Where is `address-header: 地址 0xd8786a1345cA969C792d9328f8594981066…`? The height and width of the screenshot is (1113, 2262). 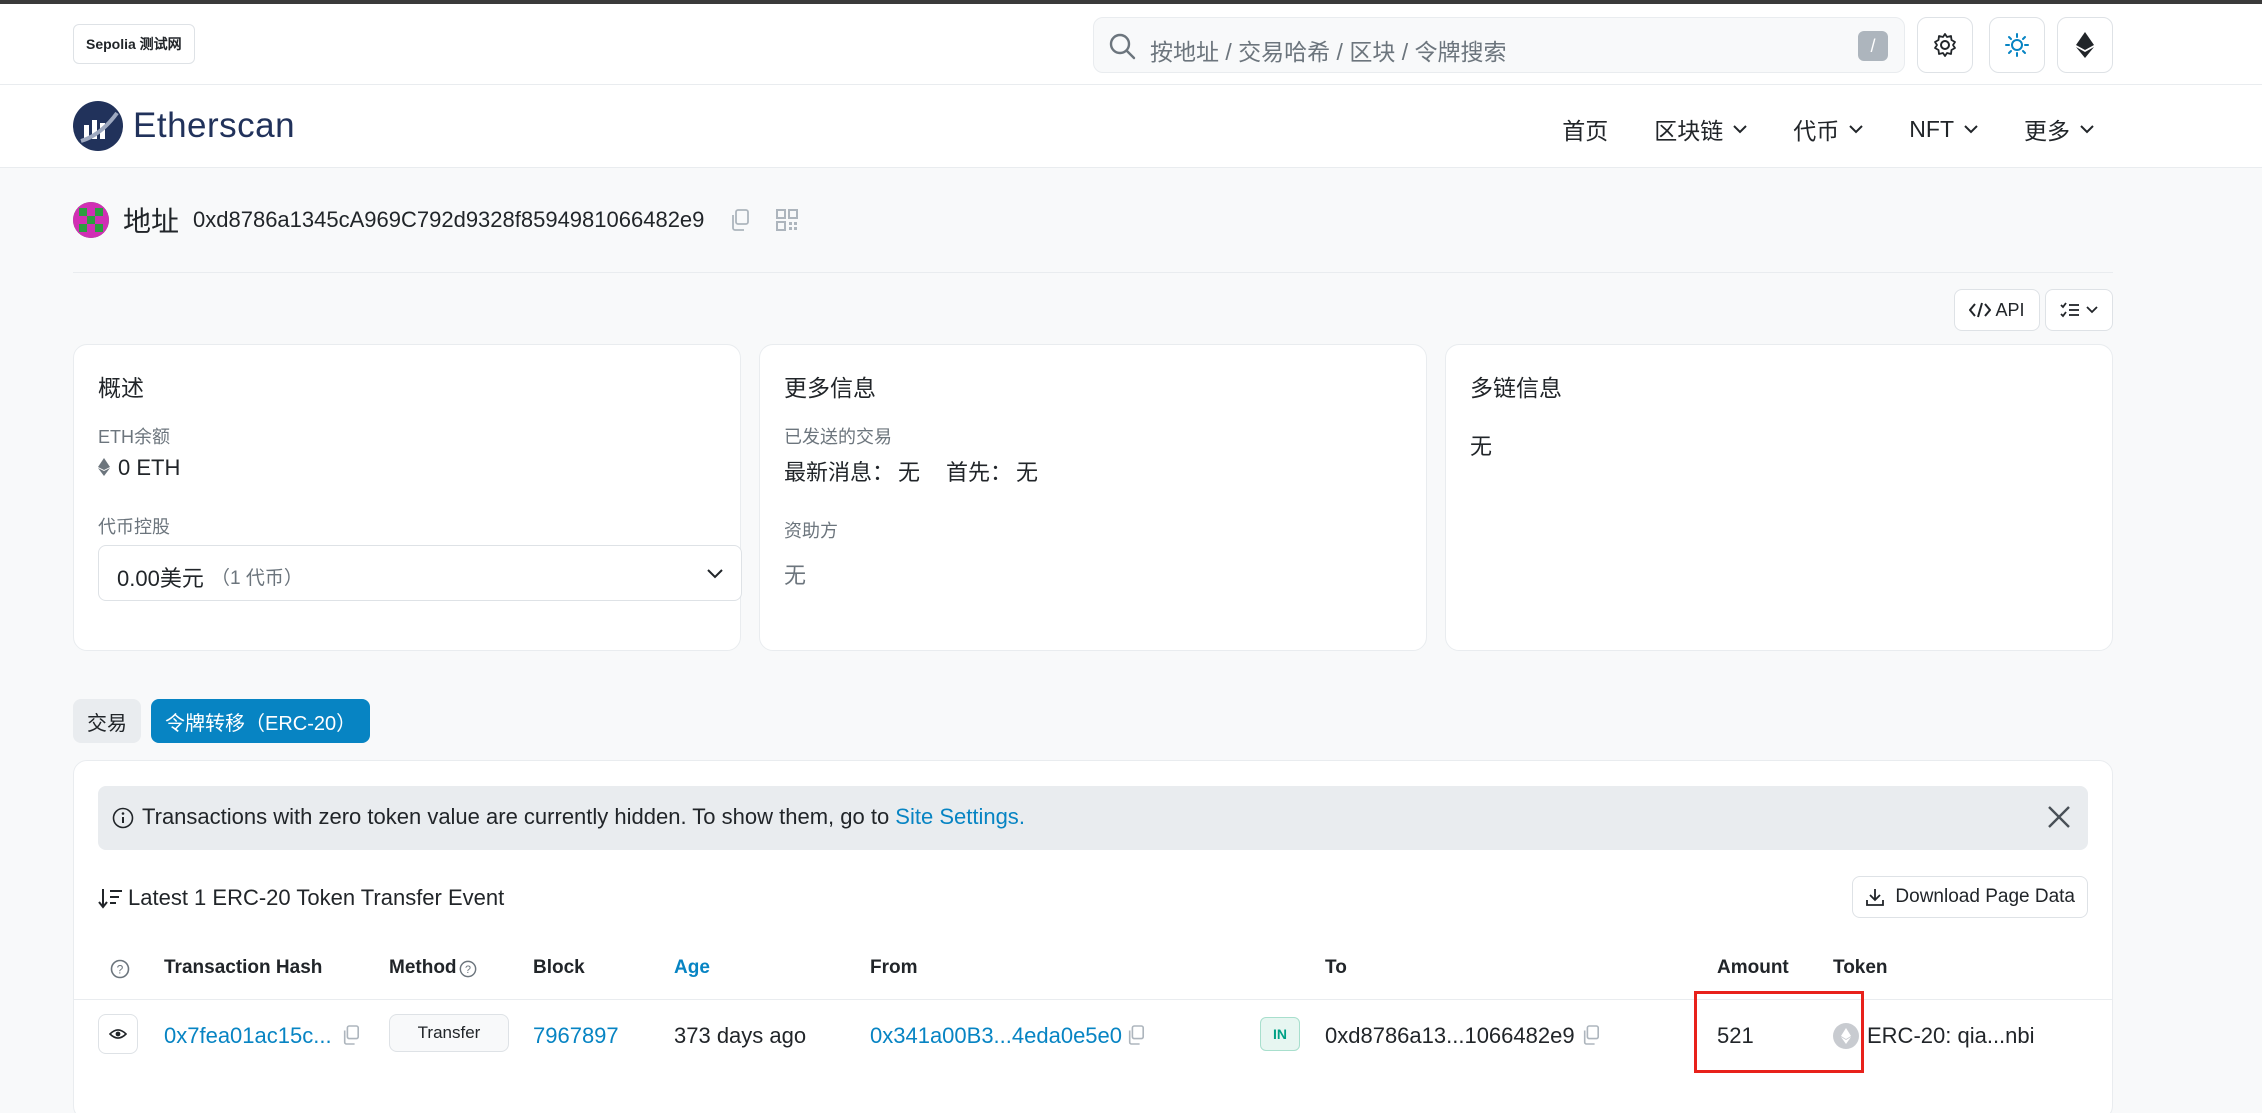
address-header: 地址 0xd8786a1345cA969C792d9328f8594981066… is located at coordinates (436, 220).